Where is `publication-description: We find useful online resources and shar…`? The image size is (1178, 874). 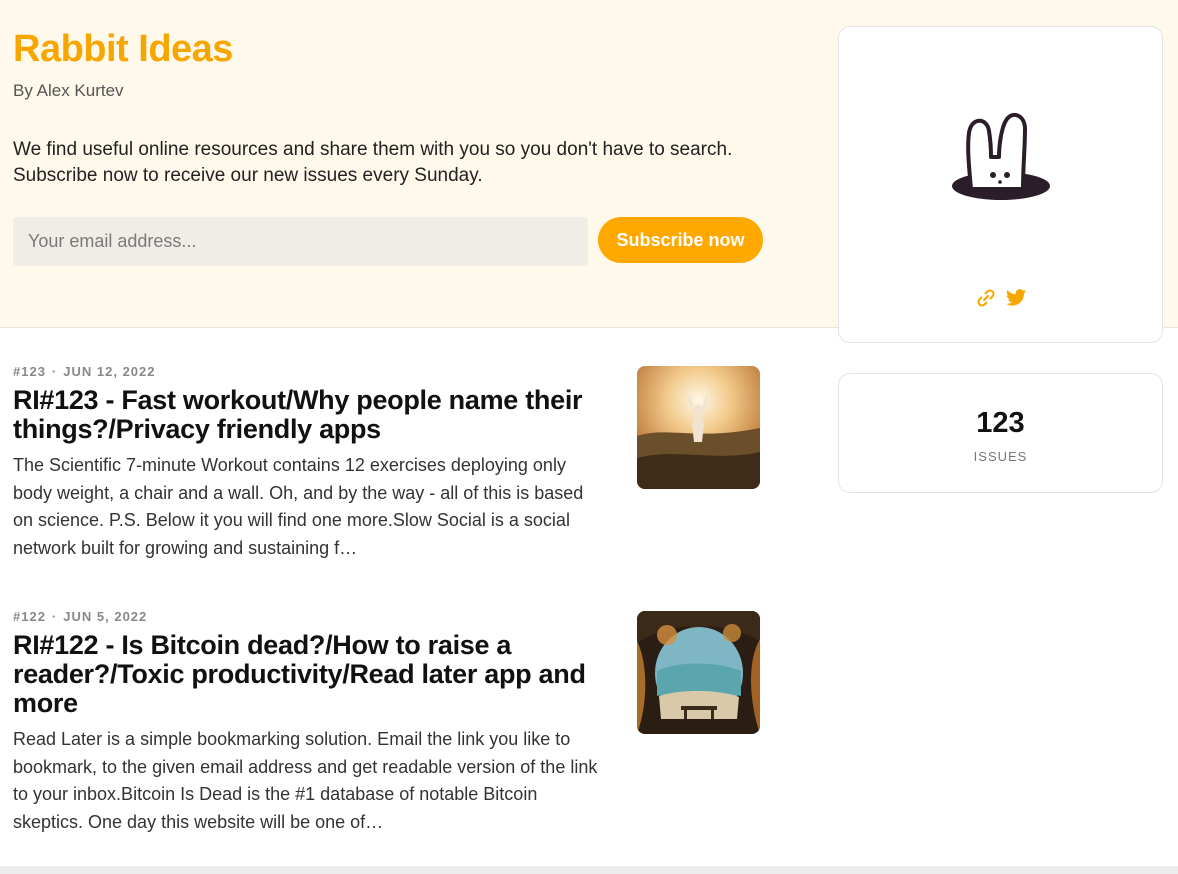 publication-description: We find useful online resources and shar… is located at coordinates (373, 162).